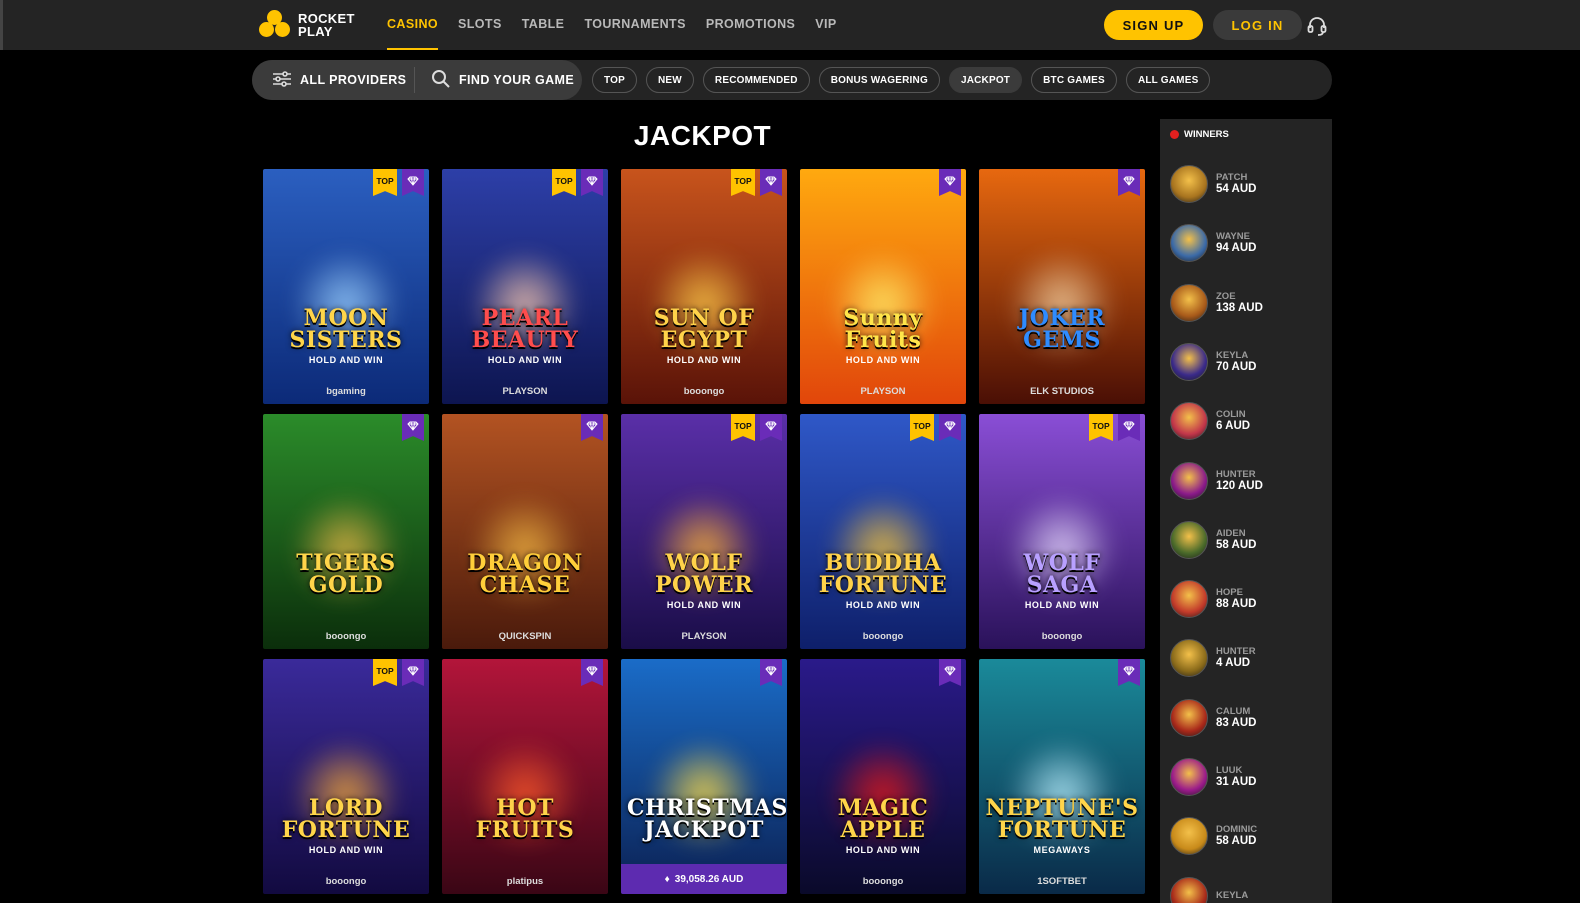 The height and width of the screenshot is (903, 1580). What do you see at coordinates (883, 286) in the screenshot?
I see `game-card: Sunny Fruits HOLD AND WIN PLAYSON` at bounding box center [883, 286].